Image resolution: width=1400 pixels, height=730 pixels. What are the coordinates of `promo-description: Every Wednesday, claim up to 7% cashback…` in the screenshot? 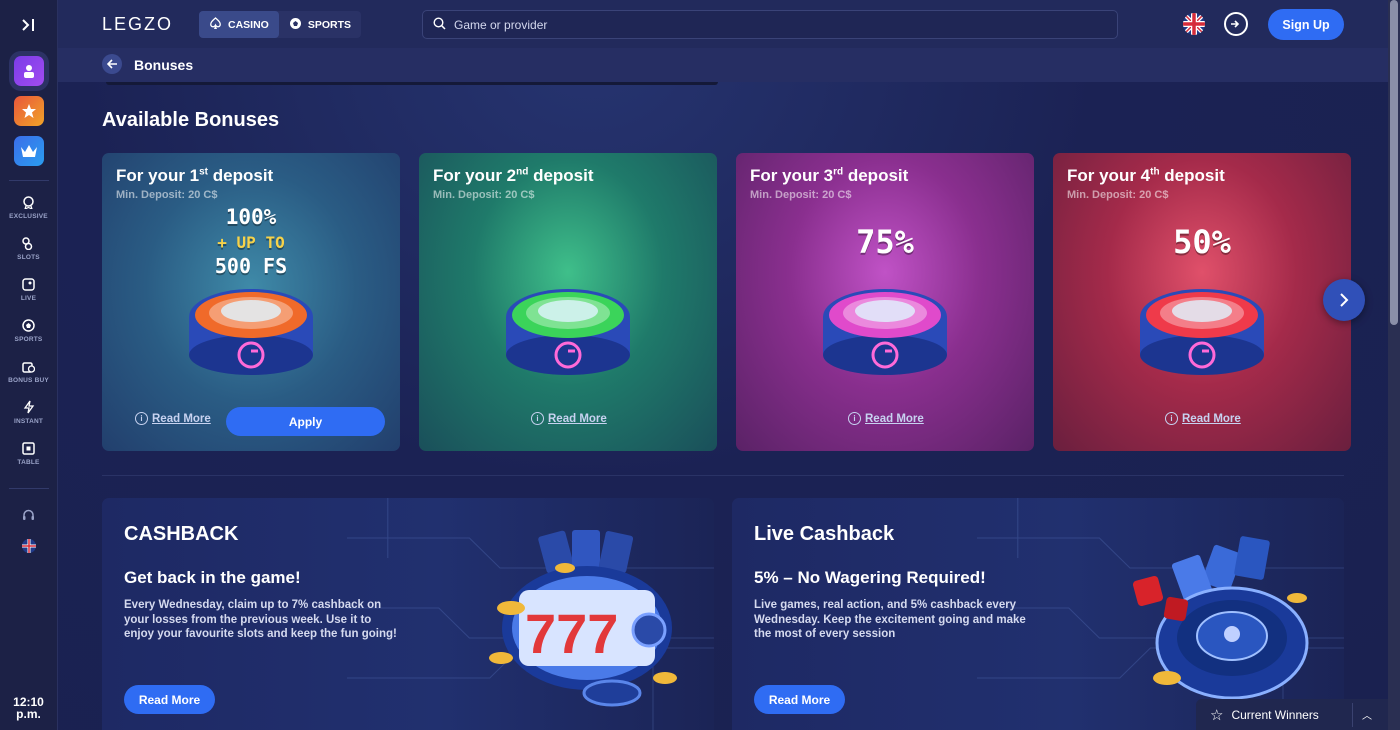 It's located at (260, 619).